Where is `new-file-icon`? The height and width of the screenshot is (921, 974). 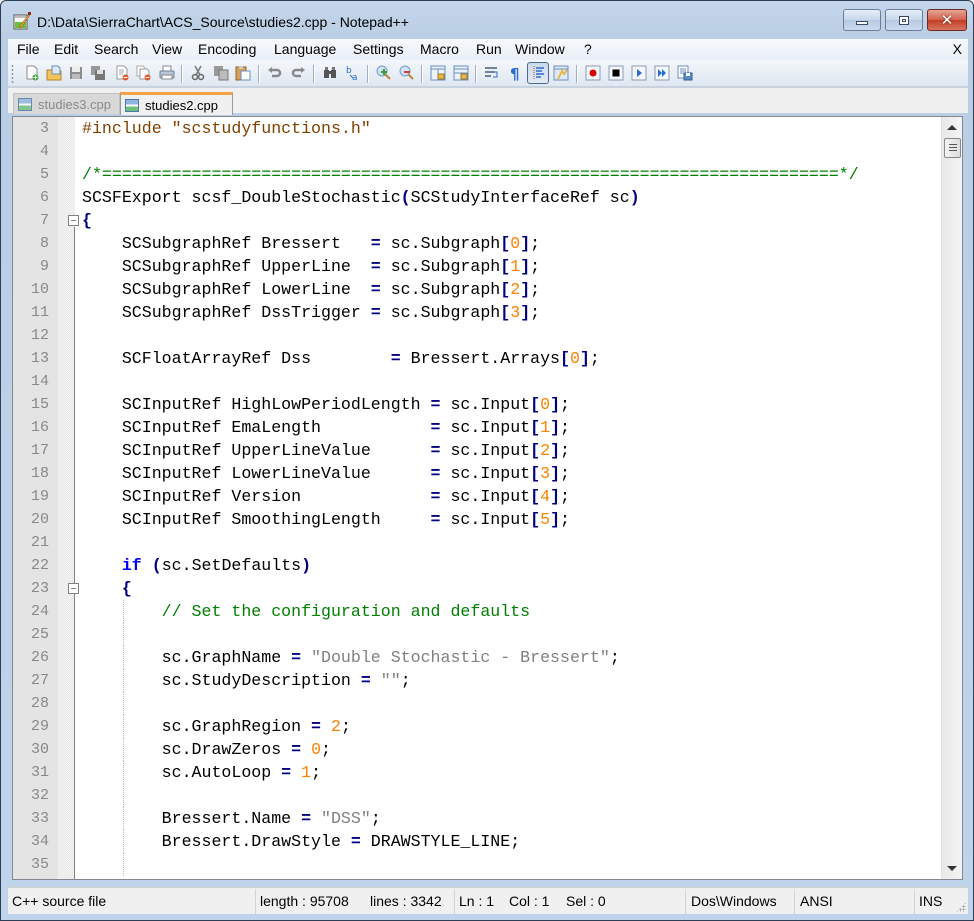
new-file-icon is located at coordinates (32, 73).